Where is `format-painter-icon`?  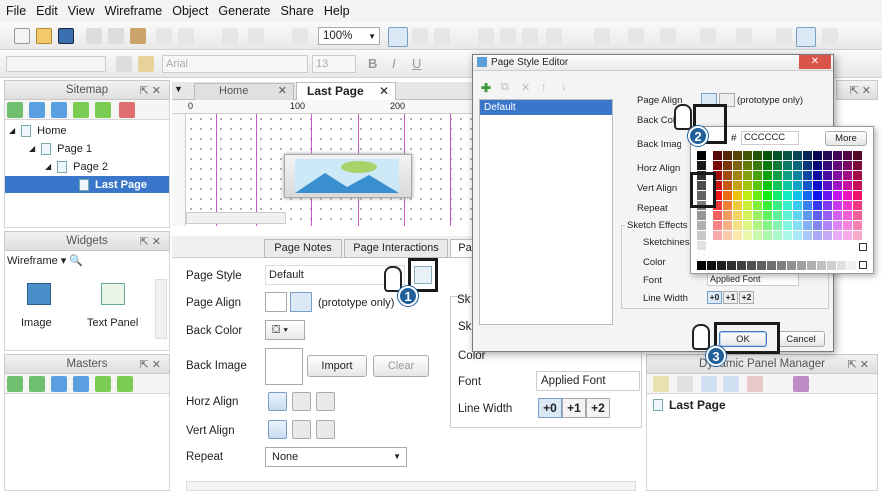
format-painter-icon is located at coordinates (230, 36).